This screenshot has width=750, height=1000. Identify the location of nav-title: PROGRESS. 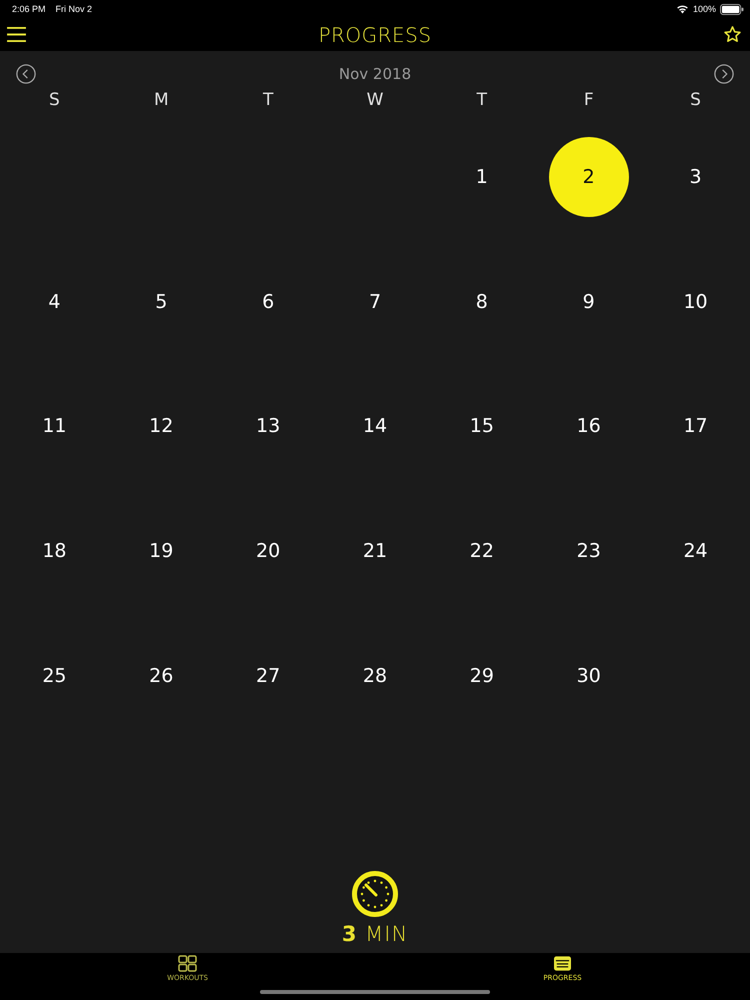
(375, 34).